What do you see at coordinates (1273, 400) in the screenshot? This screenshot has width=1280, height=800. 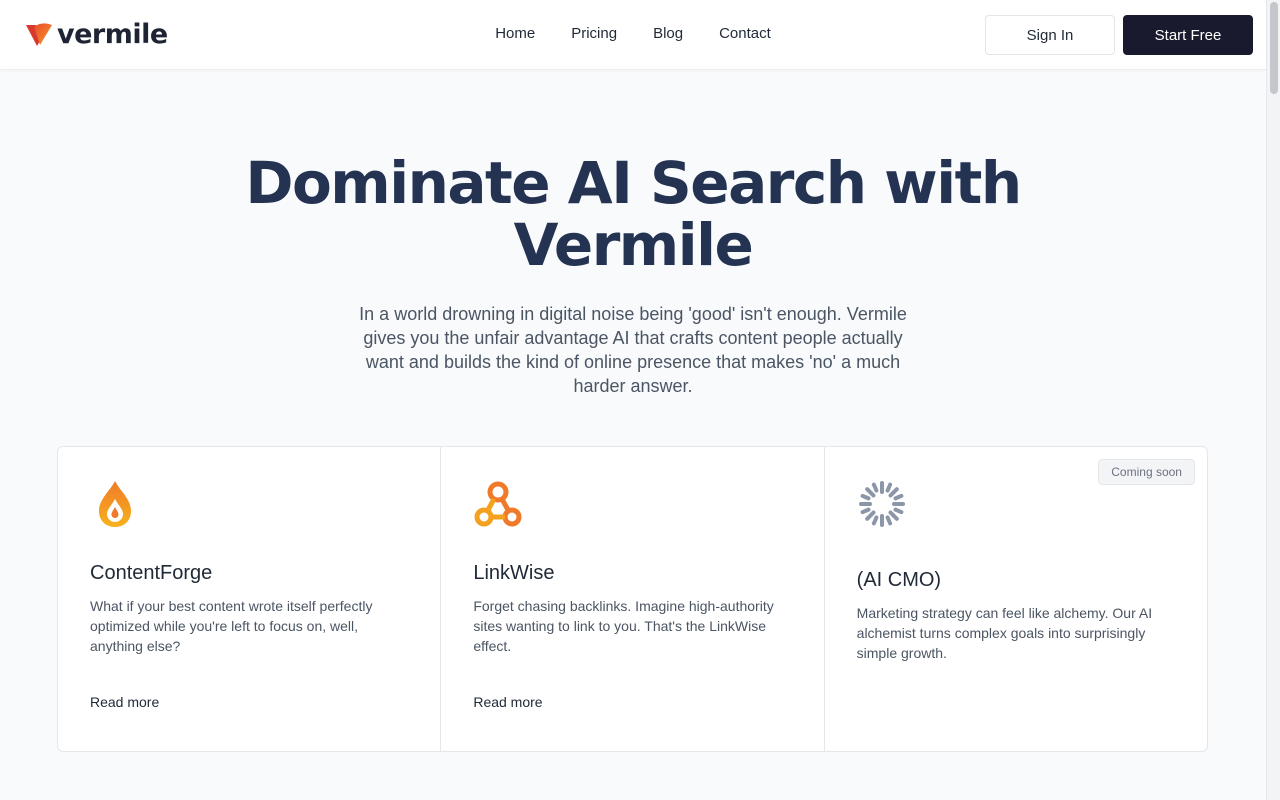 I see `page-scrollbar` at bounding box center [1273, 400].